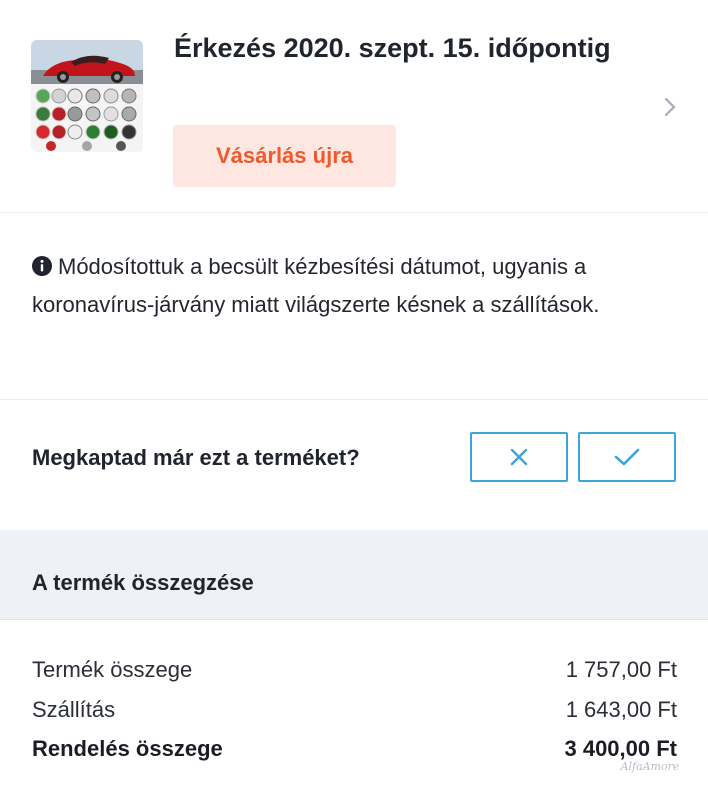 The image size is (708, 800). I want to click on not-received-button, so click(519, 457).